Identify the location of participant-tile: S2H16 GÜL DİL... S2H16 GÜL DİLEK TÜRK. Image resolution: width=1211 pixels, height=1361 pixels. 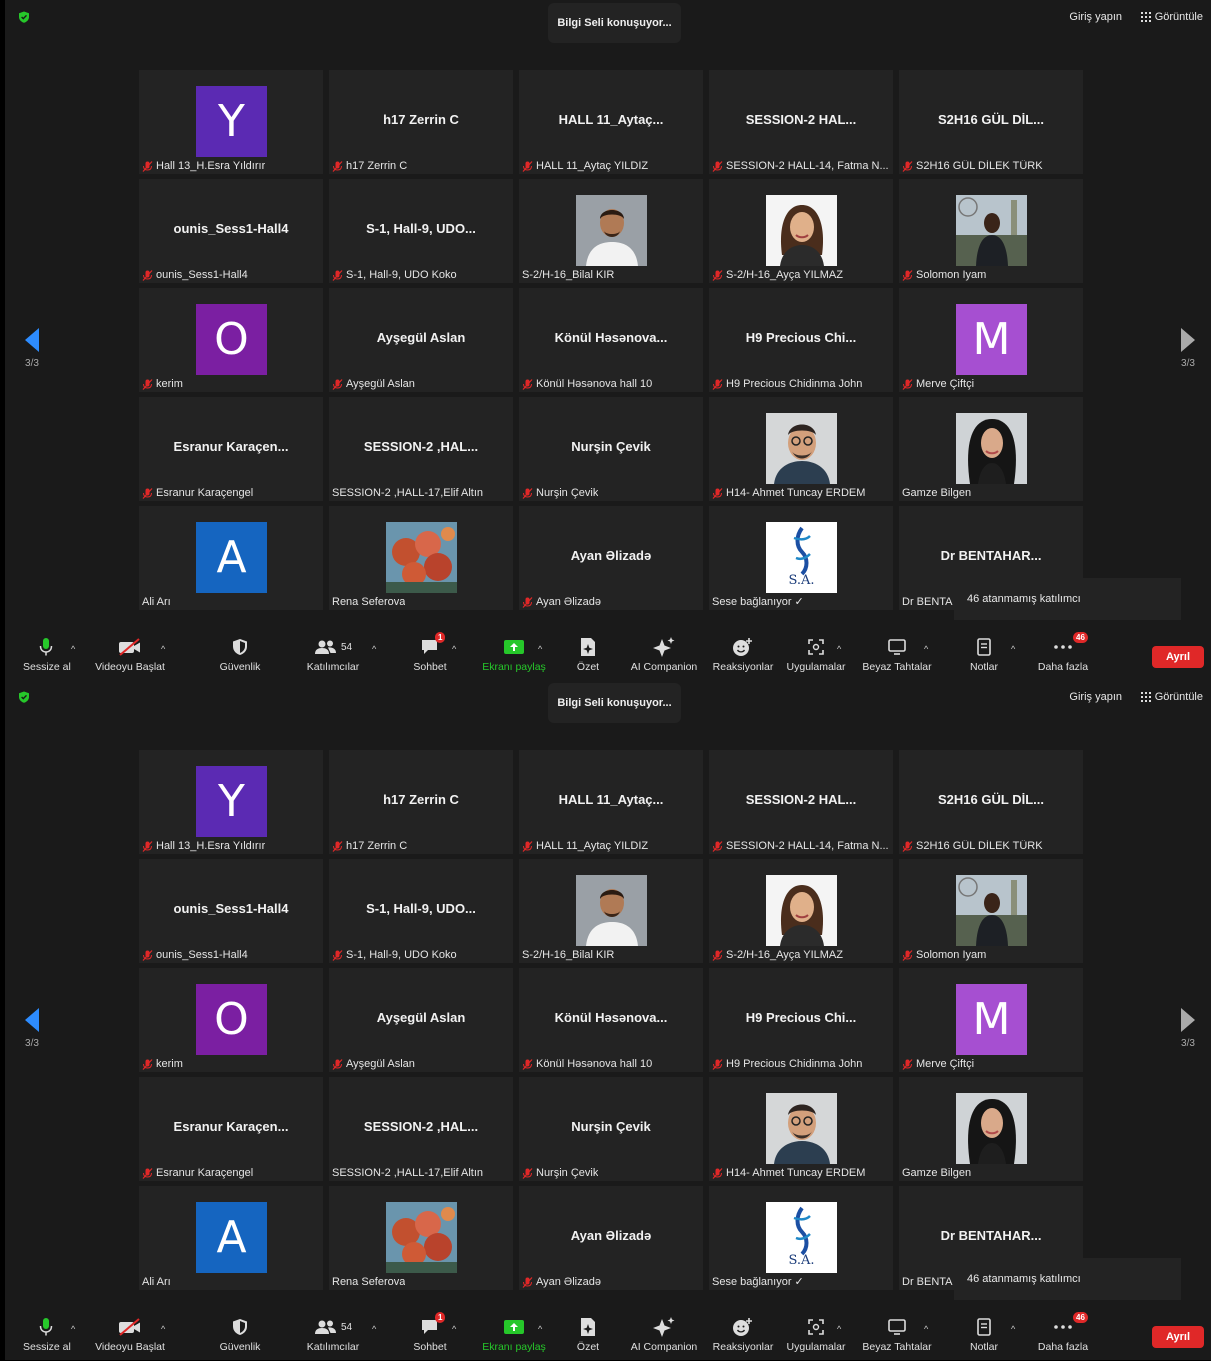
(991, 802).